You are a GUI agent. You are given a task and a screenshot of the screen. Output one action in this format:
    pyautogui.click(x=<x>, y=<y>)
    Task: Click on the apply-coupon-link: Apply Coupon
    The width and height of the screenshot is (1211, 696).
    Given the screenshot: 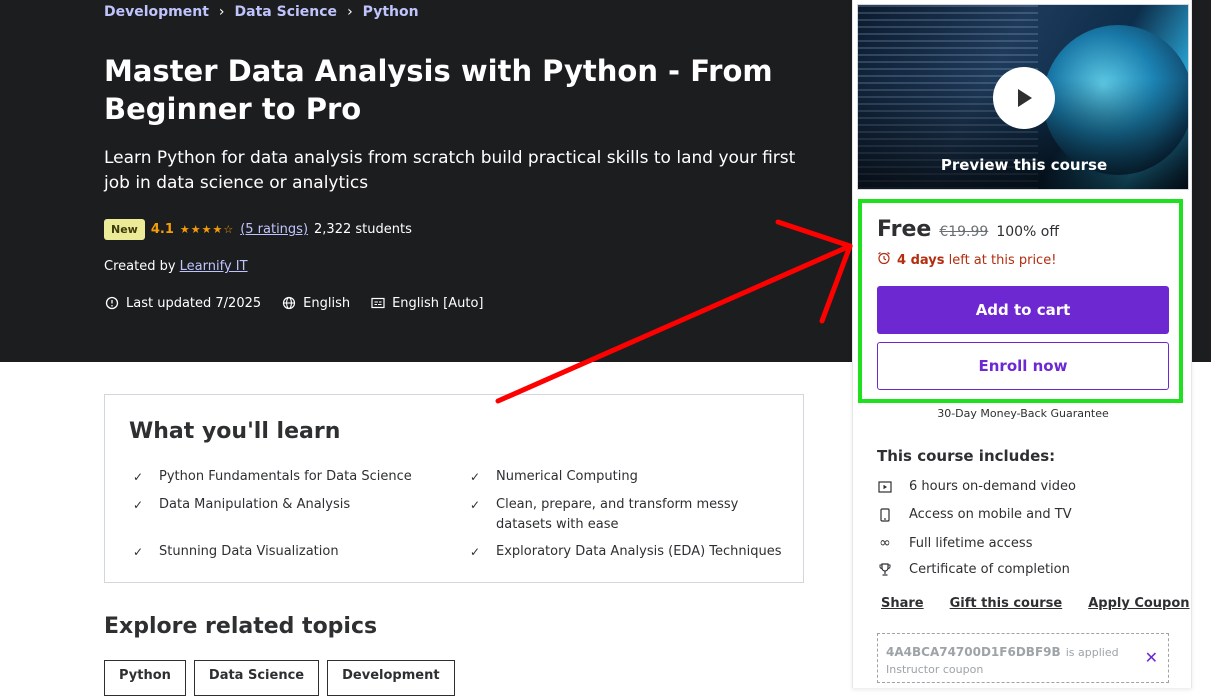 What is the action you would take?
    pyautogui.click(x=1138, y=603)
    